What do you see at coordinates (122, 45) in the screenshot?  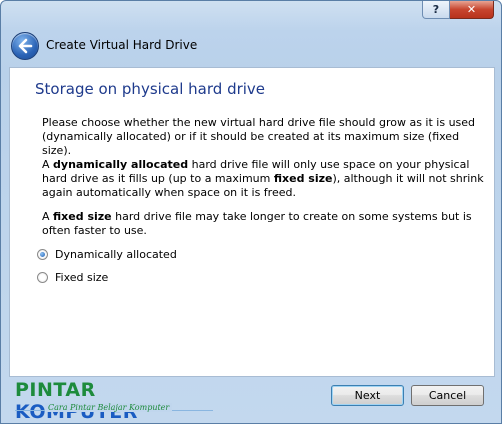 I see `window-title: Create Virtual Hard Drive` at bounding box center [122, 45].